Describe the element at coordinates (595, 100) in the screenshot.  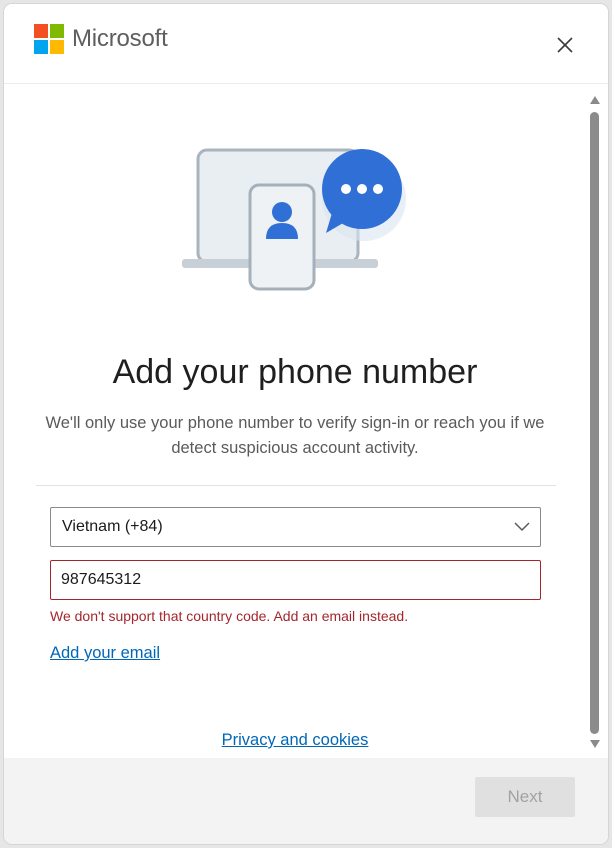
I see `scroll-up-arrow-icon` at that location.